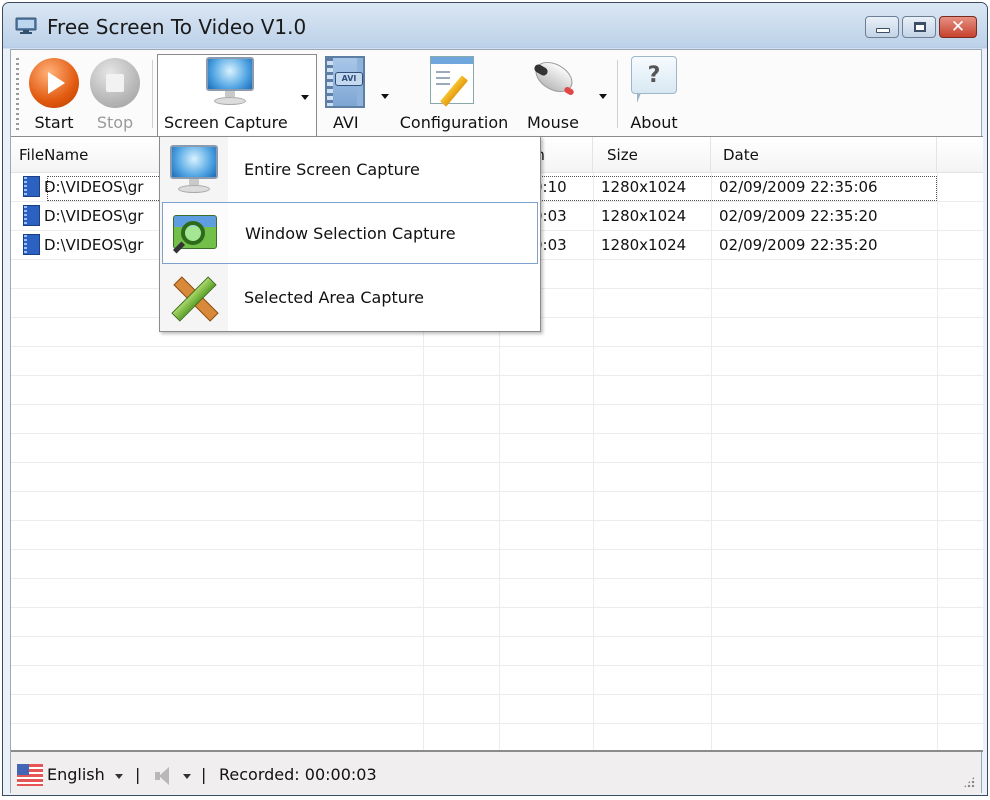 This screenshot has width=990, height=800. Describe the element at coordinates (603, 96) in the screenshot. I see `mouse-dropdown-arrow` at that location.